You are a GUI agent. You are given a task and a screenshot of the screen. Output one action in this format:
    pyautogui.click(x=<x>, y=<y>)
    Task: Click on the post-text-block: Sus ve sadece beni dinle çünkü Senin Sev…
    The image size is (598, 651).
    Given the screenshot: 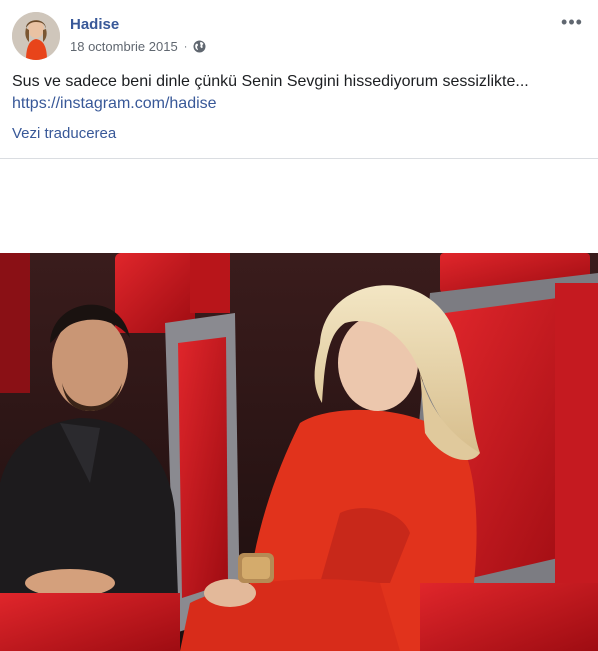 What is the action you would take?
    pyautogui.click(x=299, y=93)
    